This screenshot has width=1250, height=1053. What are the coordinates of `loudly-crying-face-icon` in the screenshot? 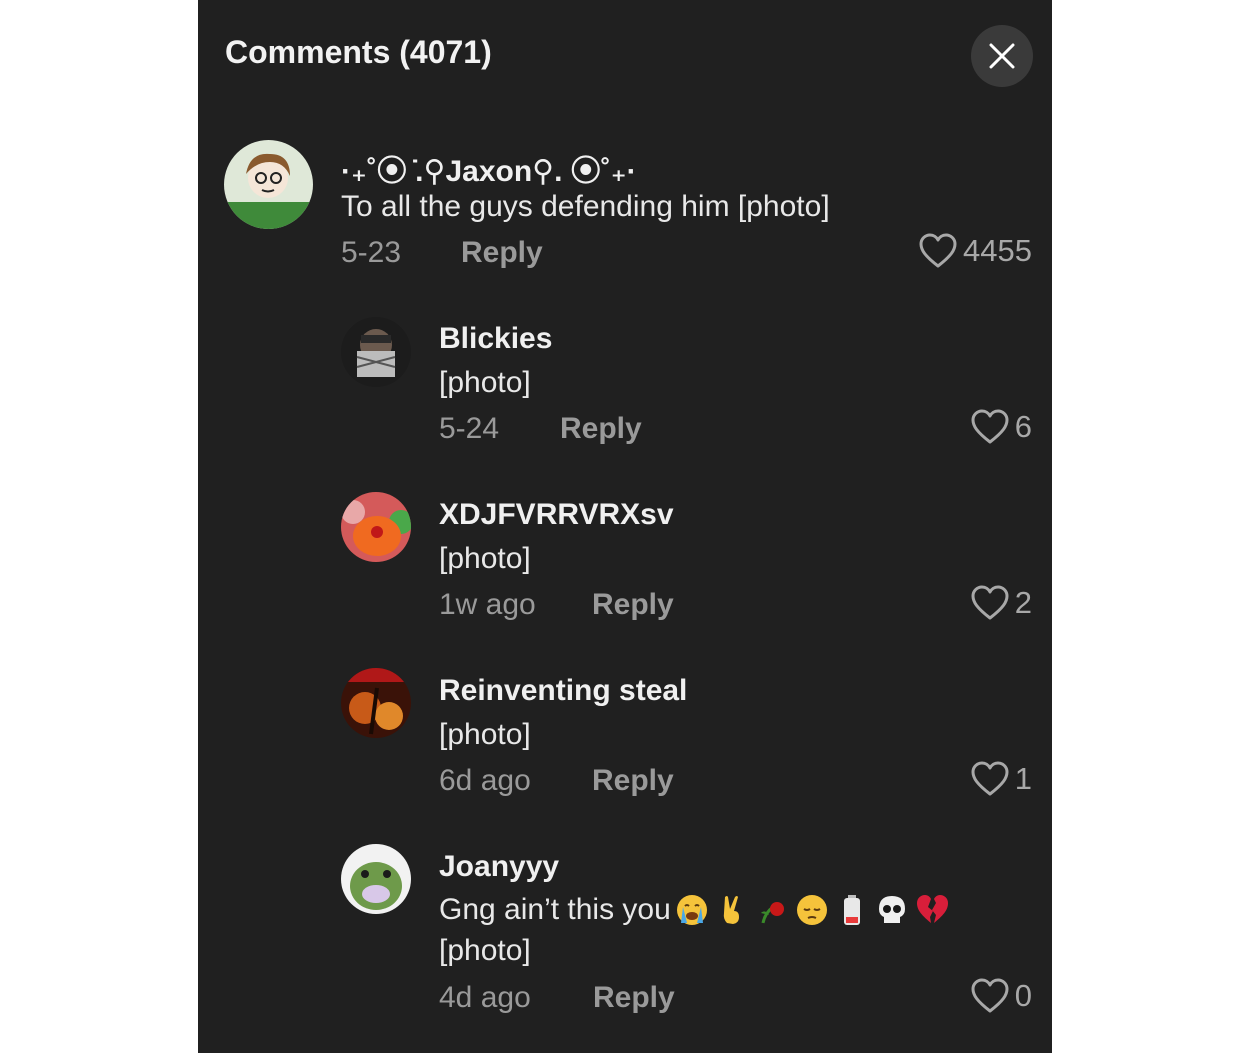 It's located at (691, 910).